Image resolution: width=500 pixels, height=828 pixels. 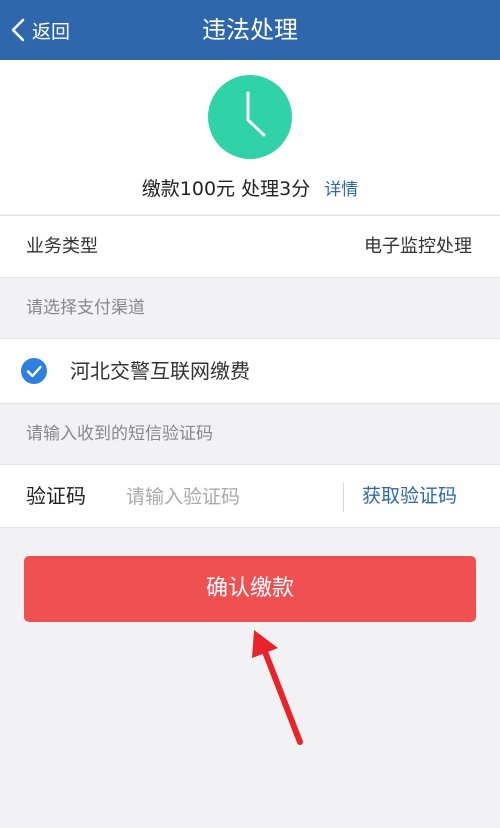 I want to click on fine-and-points: 缴款100元 处理3分, so click(x=226, y=188).